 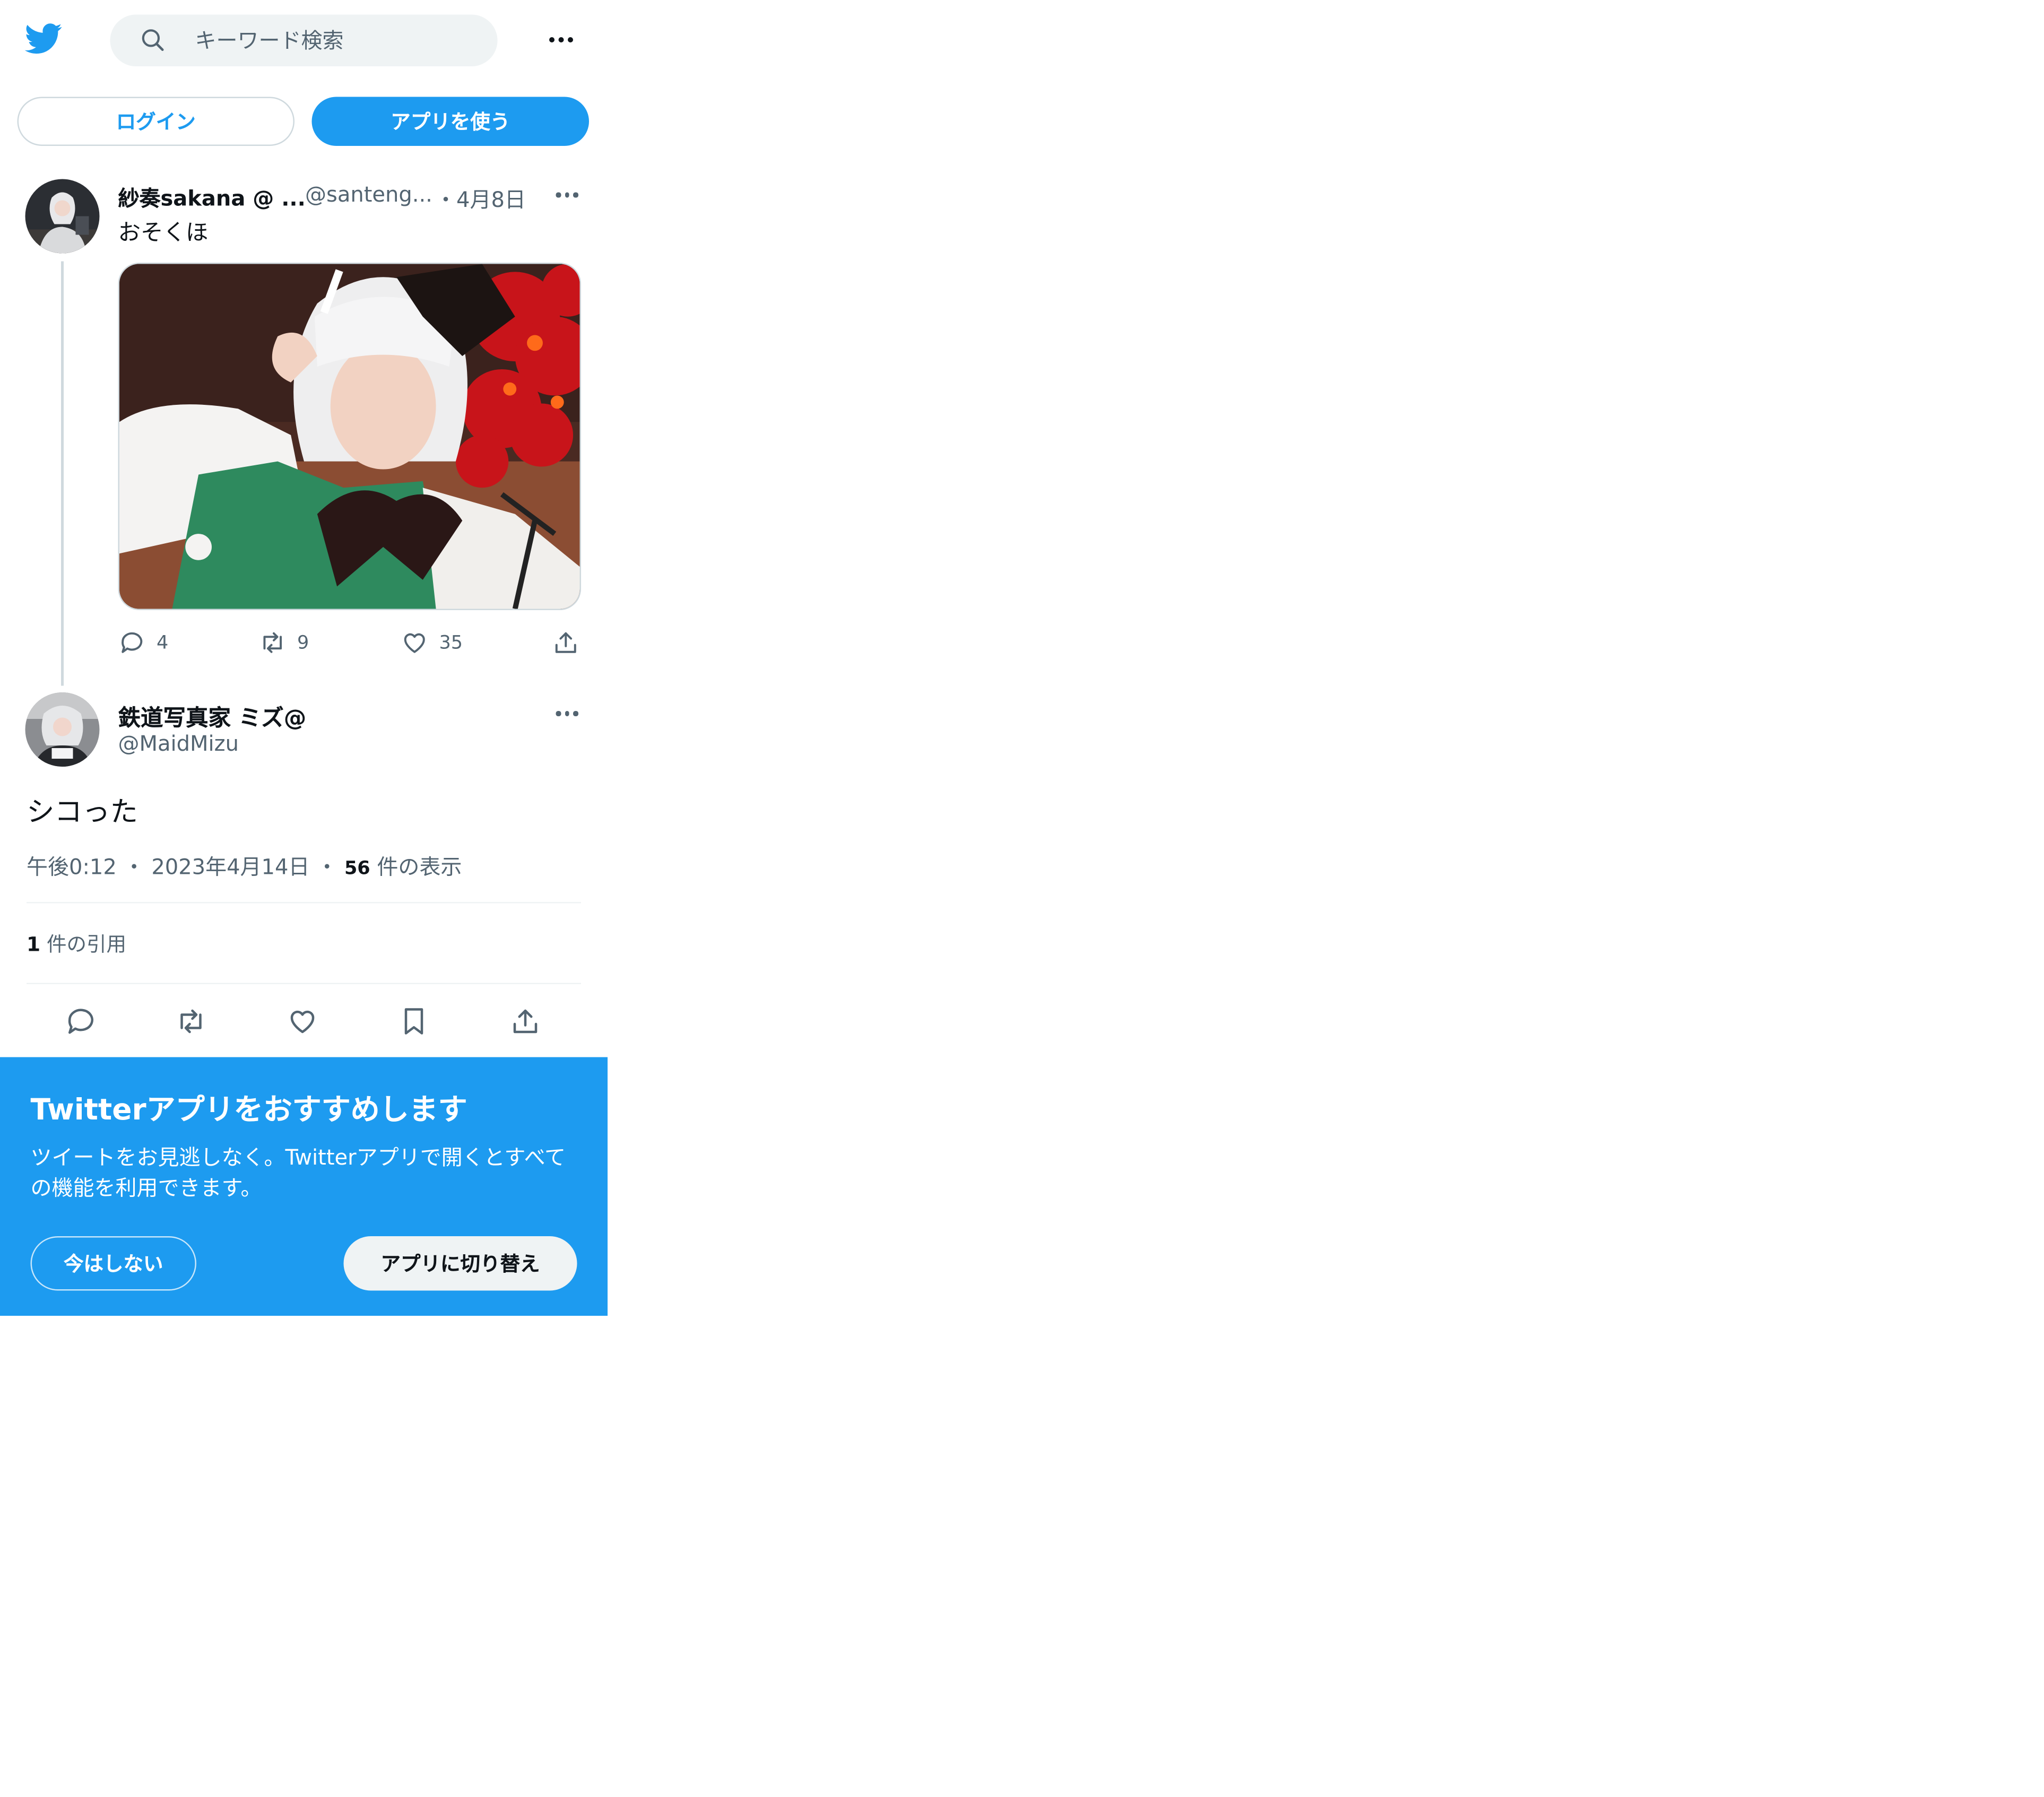 I want to click on banner-title: Twitterアプリをおすすめします, so click(x=248, y=1111).